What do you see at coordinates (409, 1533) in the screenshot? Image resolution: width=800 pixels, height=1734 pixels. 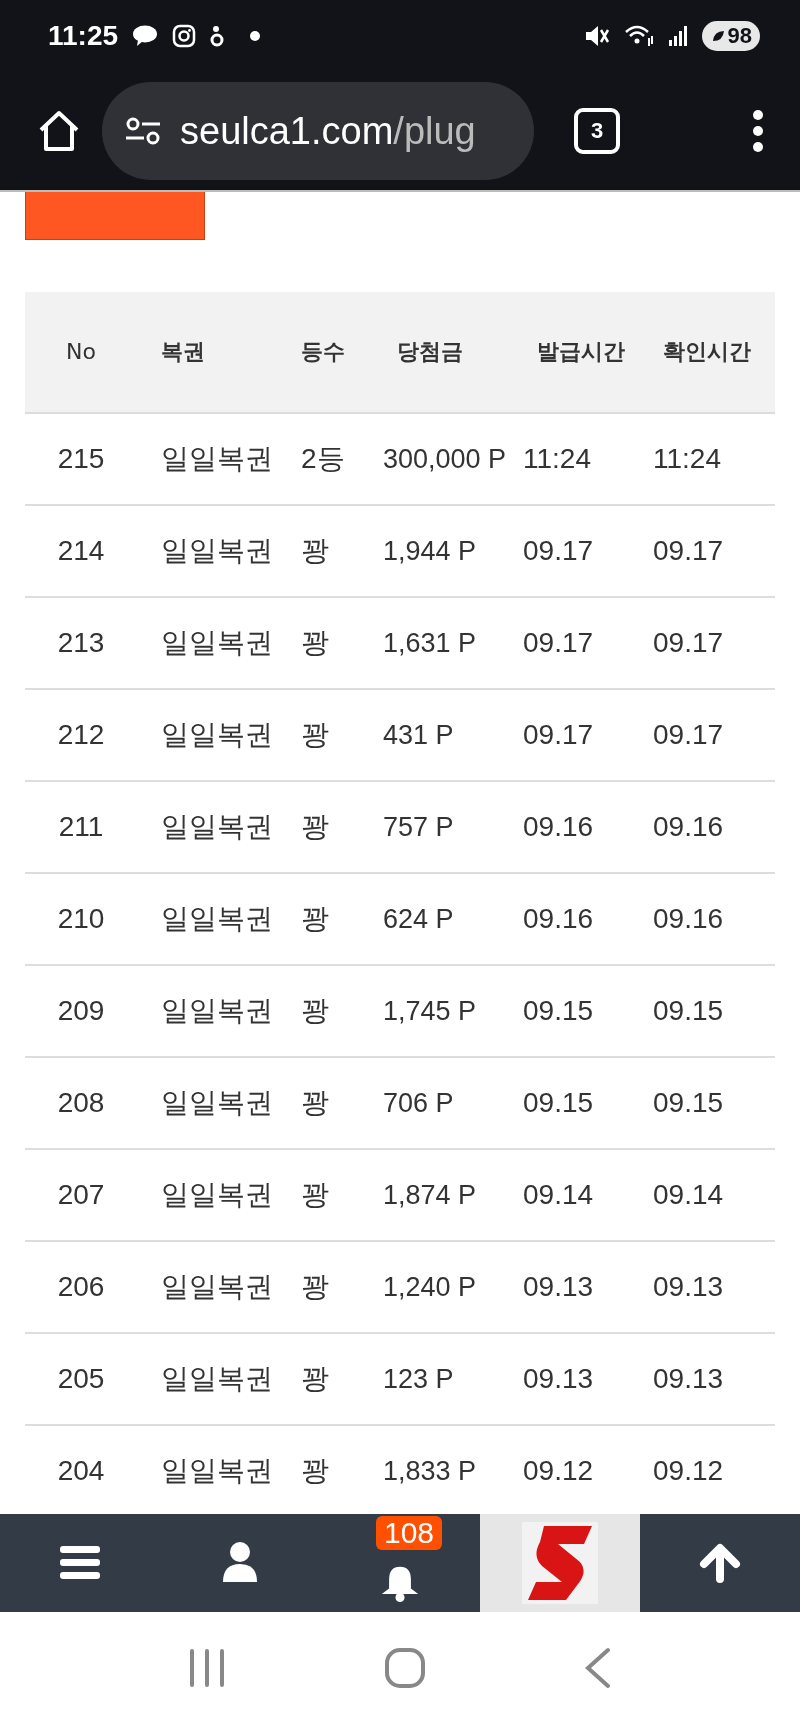 I see `notification-badge: 108` at bounding box center [409, 1533].